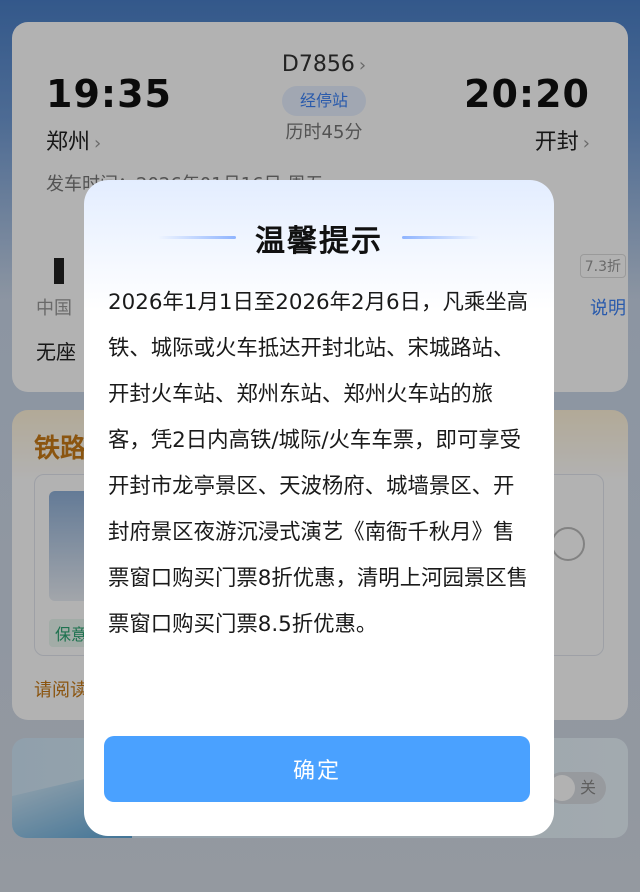 The height and width of the screenshot is (892, 640). Describe the element at coordinates (441, 237) in the screenshot. I see `title-decoration-right` at that location.